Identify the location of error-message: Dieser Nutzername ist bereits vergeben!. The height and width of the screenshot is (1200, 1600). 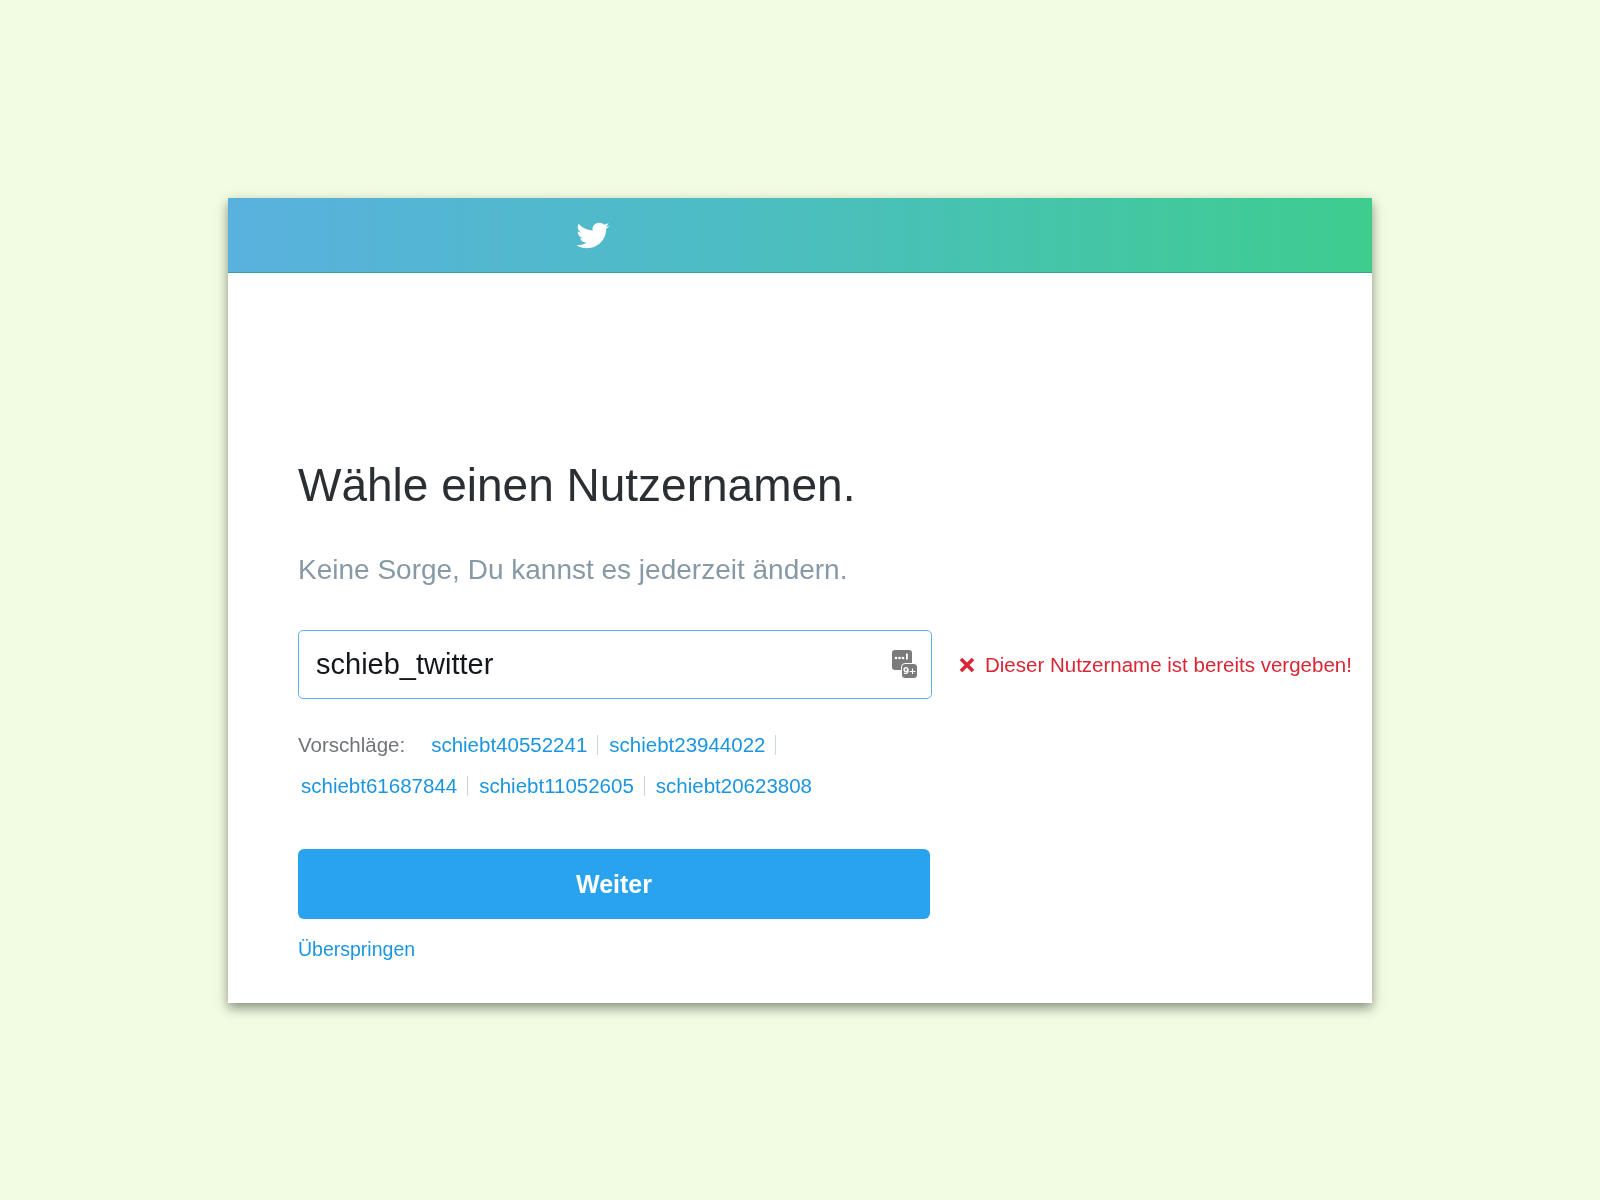
(1168, 664).